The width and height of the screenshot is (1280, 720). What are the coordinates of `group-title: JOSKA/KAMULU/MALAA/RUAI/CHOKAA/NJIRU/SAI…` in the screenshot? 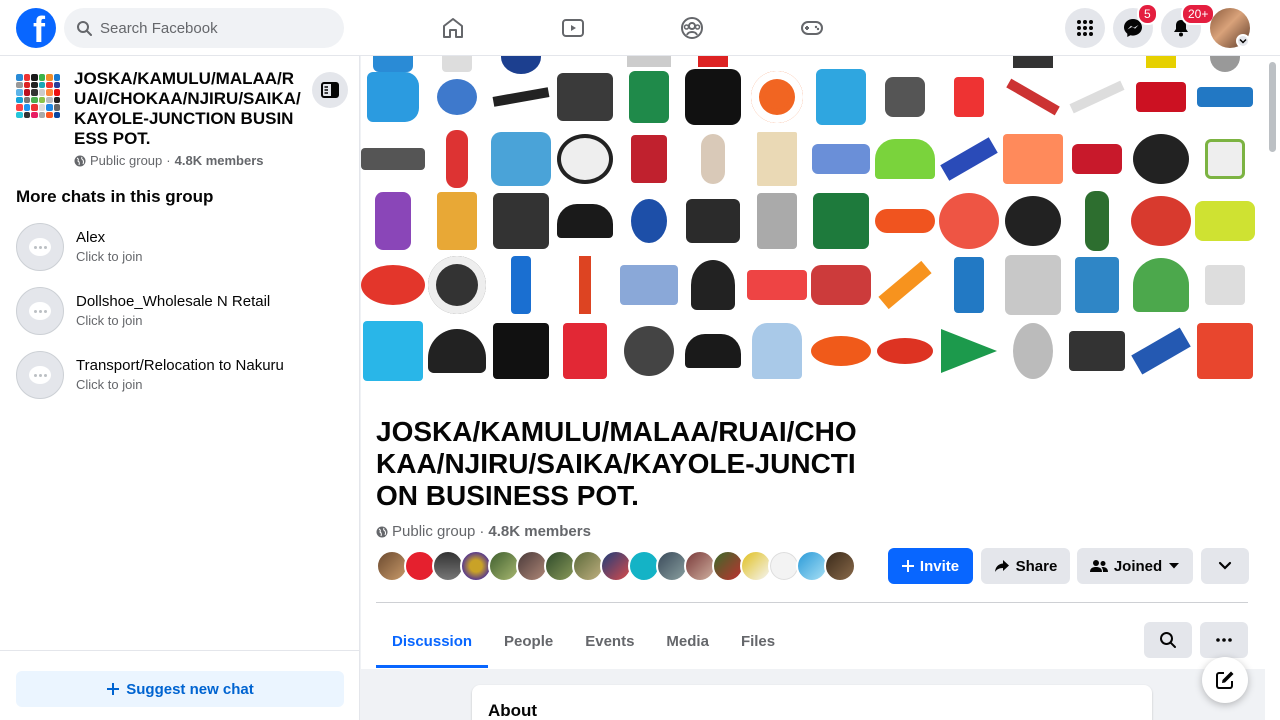 It's located at (626, 464).